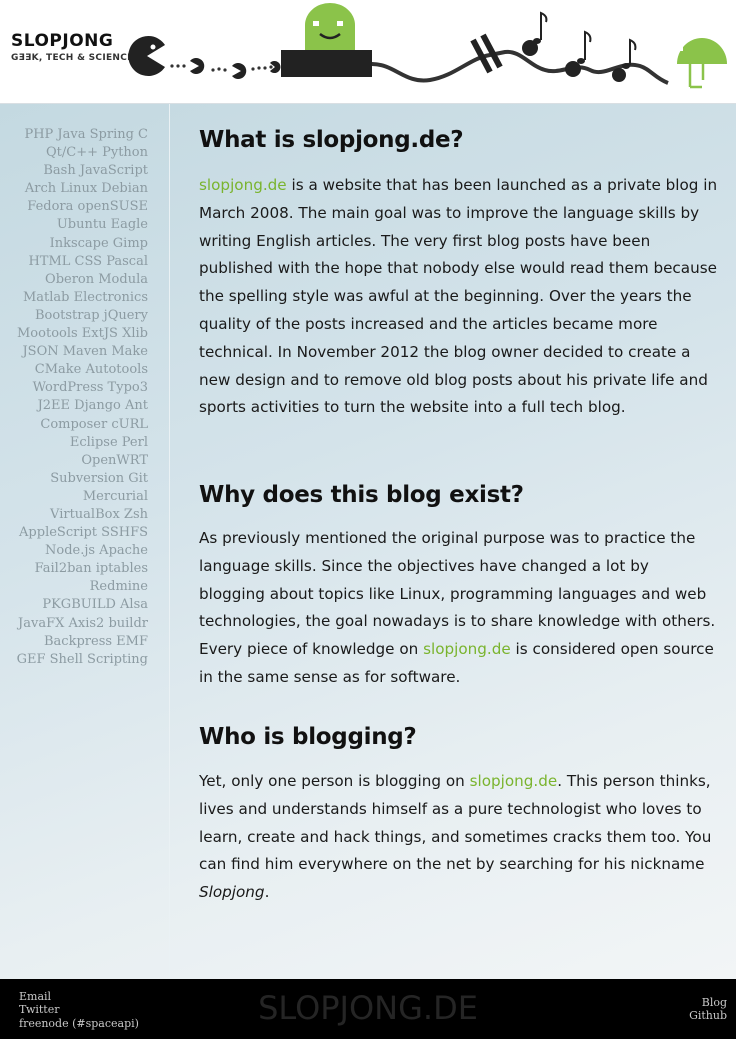 This screenshot has width=736, height=1039. I want to click on tag-link: Redmine, so click(74, 587).